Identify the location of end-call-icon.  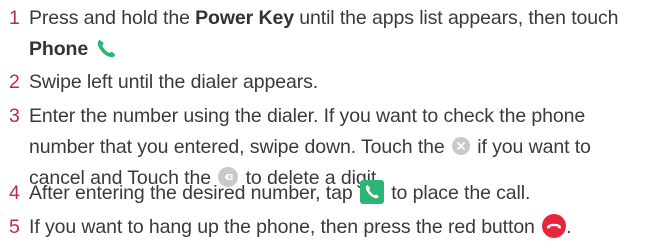
(554, 225).